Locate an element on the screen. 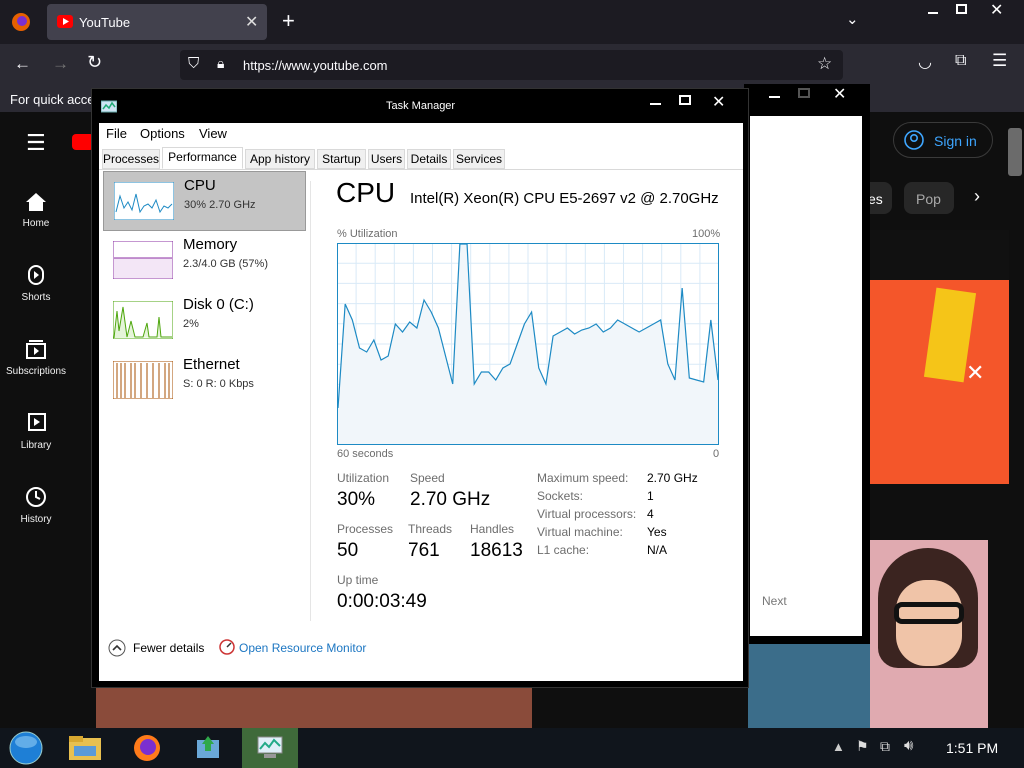  spec-value: N/A is located at coordinates (657, 550).